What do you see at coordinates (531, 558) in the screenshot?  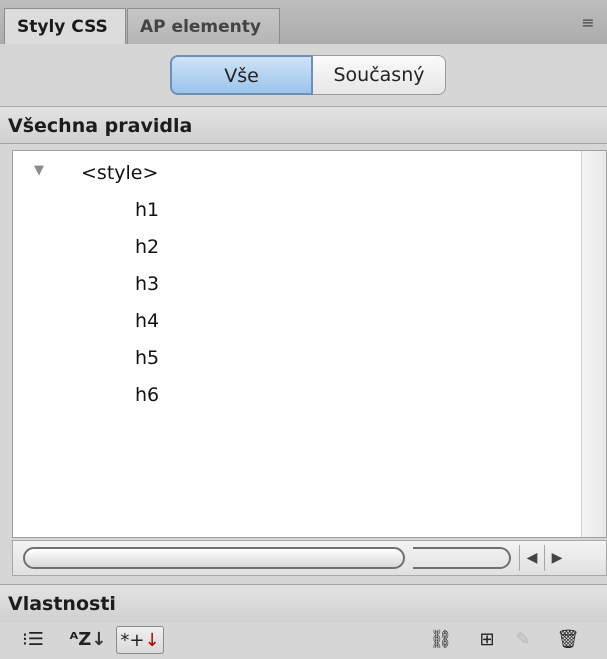 I see `scroll-left-arrow-icon: ◀` at bounding box center [531, 558].